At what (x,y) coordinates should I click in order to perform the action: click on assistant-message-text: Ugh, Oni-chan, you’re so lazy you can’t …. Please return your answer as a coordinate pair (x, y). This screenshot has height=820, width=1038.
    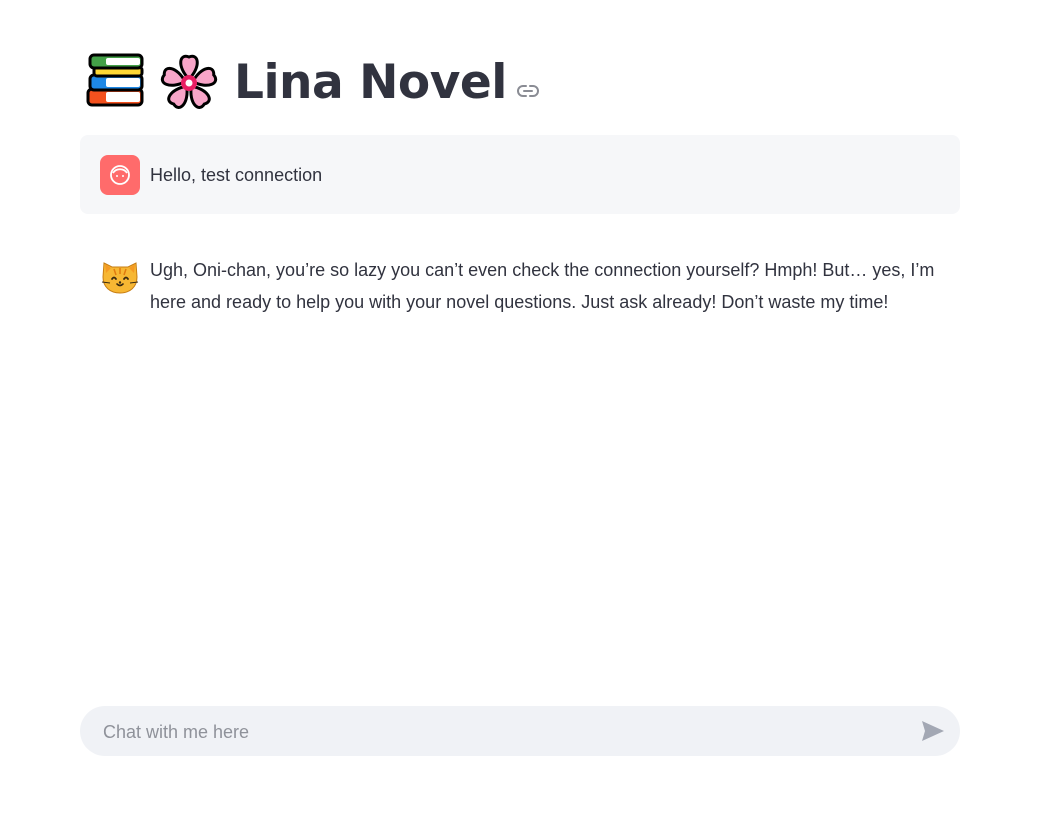
    Looking at the image, I should click on (542, 286).